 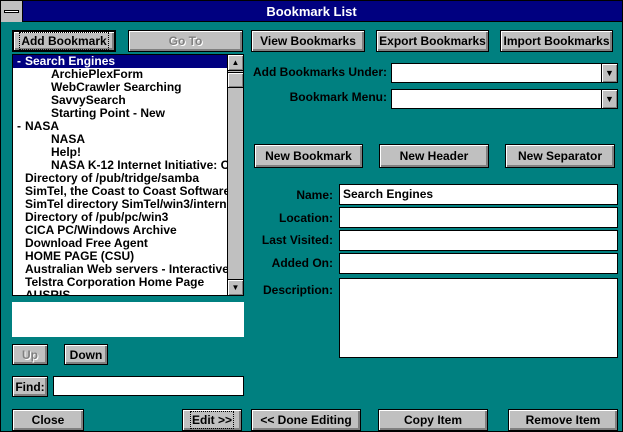 What do you see at coordinates (302, 263) in the screenshot?
I see `added-on-label: Added On:` at bounding box center [302, 263].